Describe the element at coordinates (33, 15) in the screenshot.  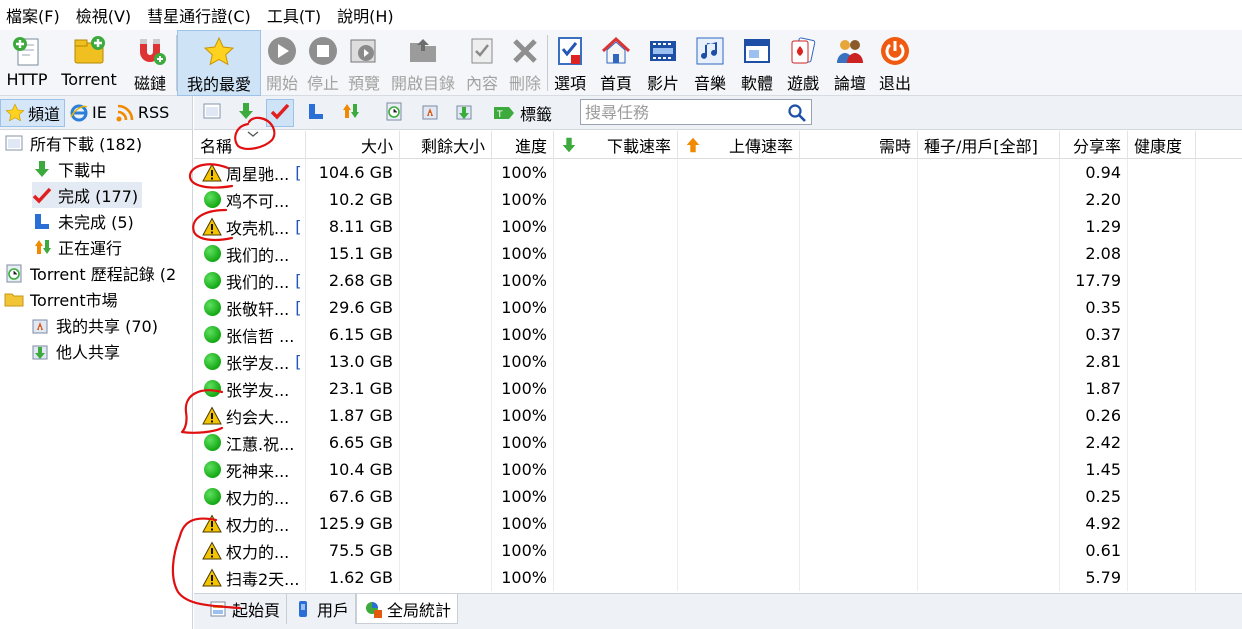
I see `menu-file: 檔案(F)` at that location.